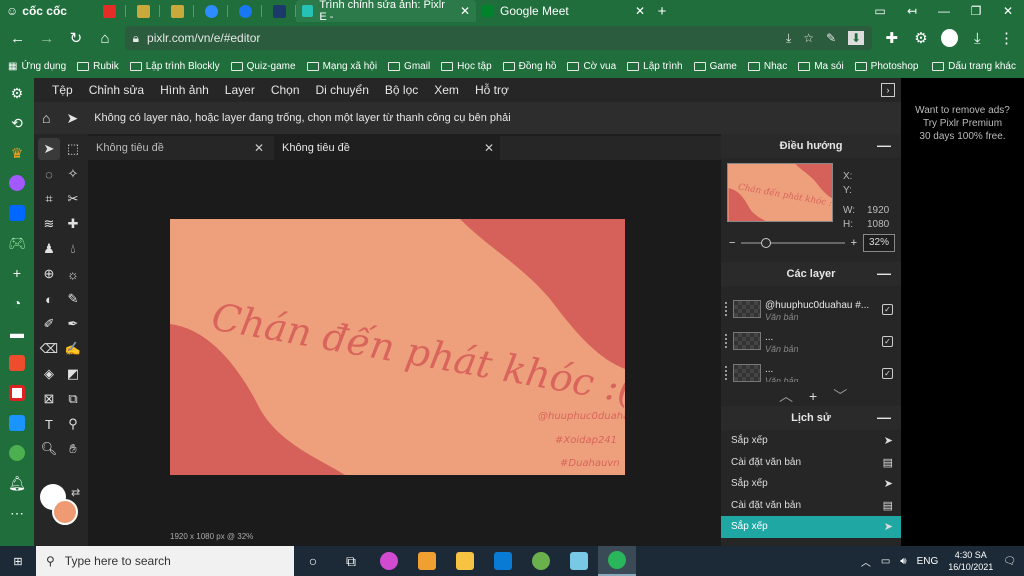 This screenshot has height=576, width=1024. Describe the element at coordinates (73, 349) in the screenshot. I see `smudge-tool-icon: ✍` at that location.